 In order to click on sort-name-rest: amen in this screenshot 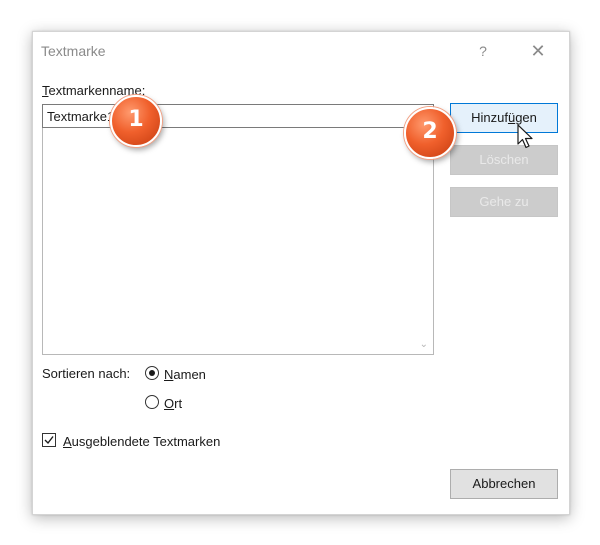, I will do `click(189, 374)`.